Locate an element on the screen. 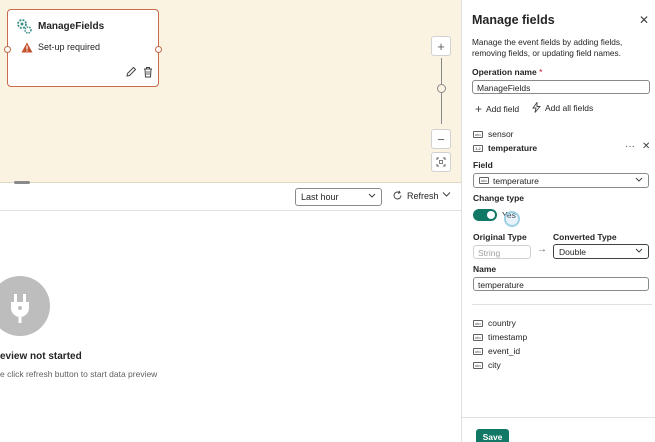 The width and height of the screenshot is (655, 442). field-row-sensor: abc sensor is located at coordinates (493, 134).